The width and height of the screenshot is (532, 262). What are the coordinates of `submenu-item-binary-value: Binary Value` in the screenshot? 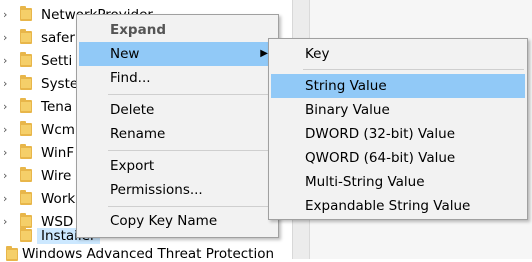 It's located at (398, 110).